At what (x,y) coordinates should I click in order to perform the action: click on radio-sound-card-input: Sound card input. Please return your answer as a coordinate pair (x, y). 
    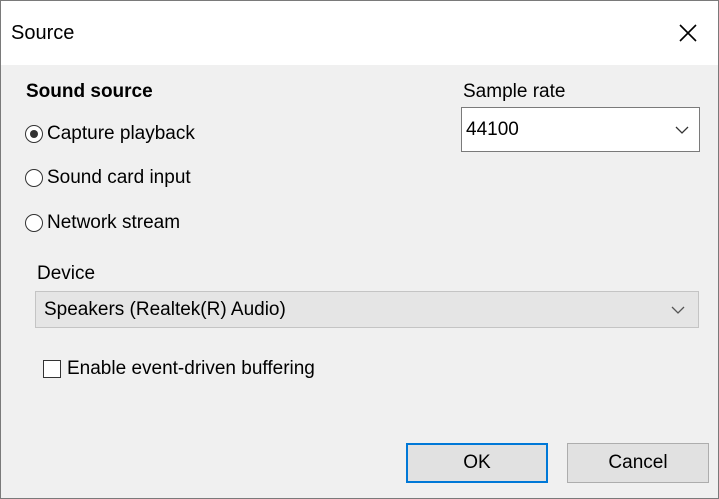
    Looking at the image, I should click on (108, 178).